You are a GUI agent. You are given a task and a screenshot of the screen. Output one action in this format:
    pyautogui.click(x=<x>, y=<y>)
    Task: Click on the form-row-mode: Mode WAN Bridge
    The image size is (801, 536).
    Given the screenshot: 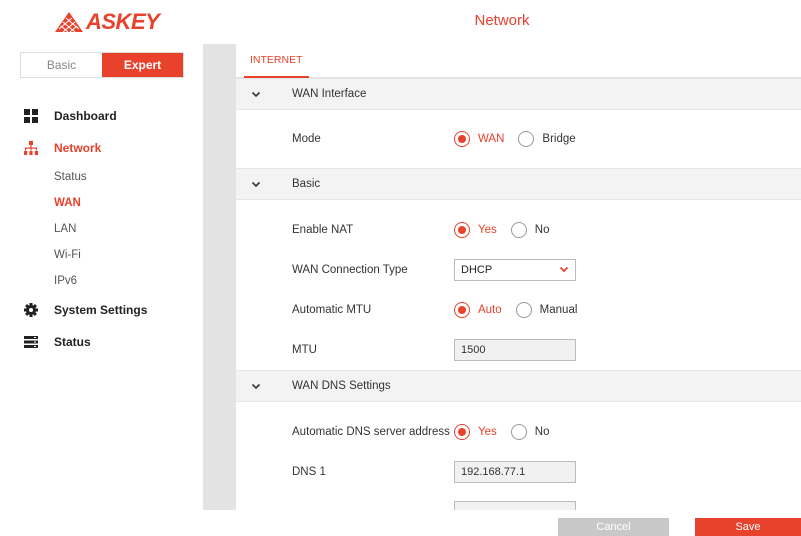 What is the action you would take?
    pyautogui.click(x=518, y=139)
    